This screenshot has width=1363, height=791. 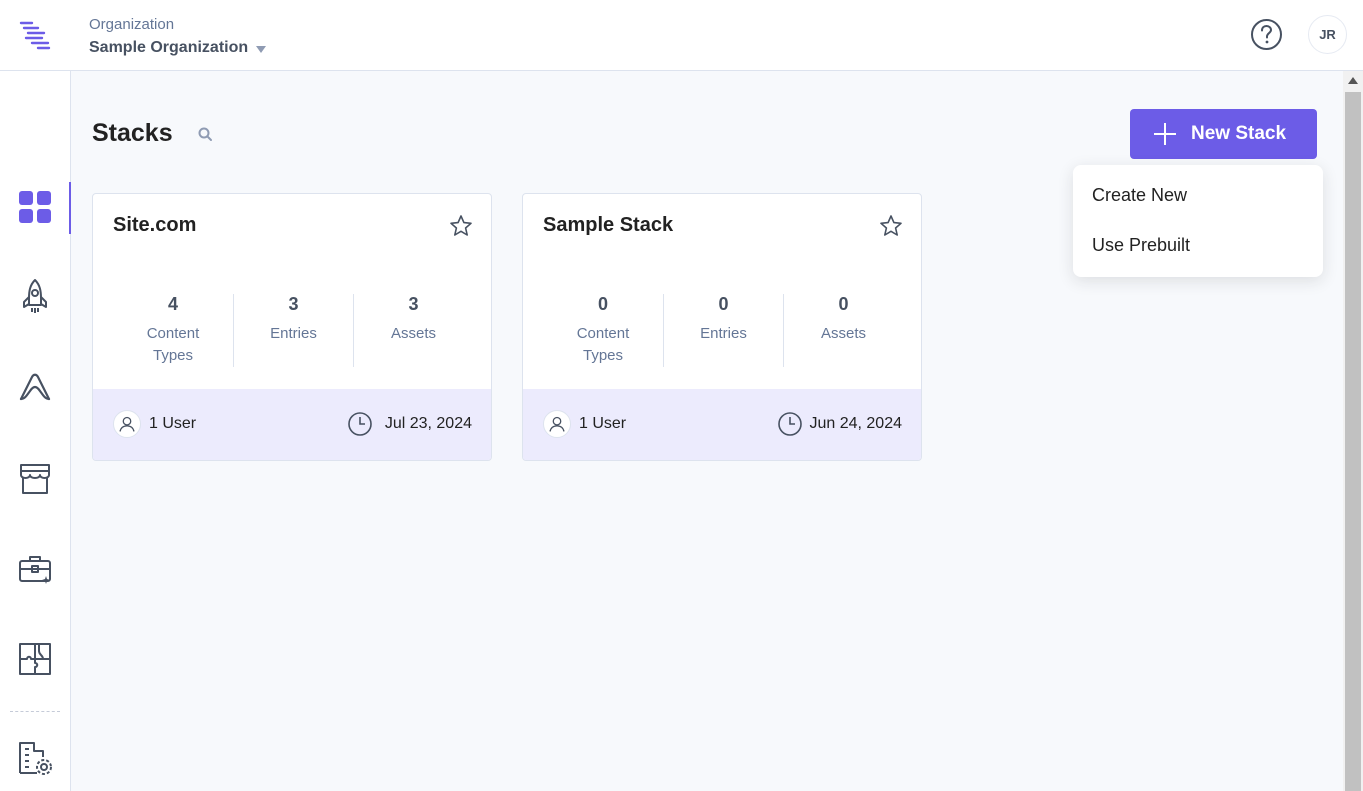 What do you see at coordinates (1139, 195) in the screenshot?
I see `menu-item-create-new: Create New` at bounding box center [1139, 195].